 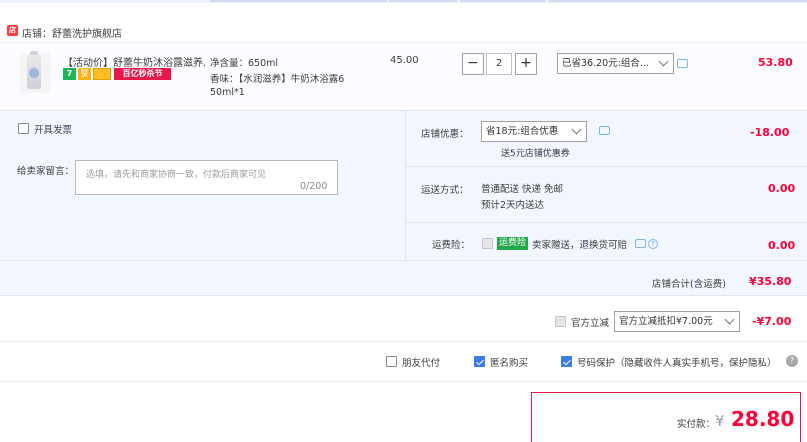 What do you see at coordinates (696, 424) in the screenshot?
I see `payment-label: 实付款：` at bounding box center [696, 424].